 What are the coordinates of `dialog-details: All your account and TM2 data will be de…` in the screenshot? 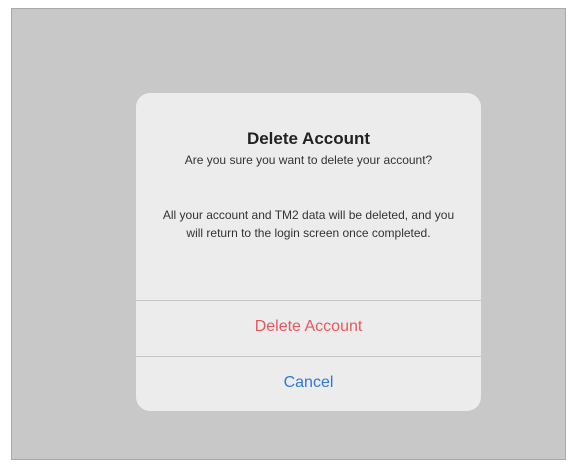 It's located at (308, 224).